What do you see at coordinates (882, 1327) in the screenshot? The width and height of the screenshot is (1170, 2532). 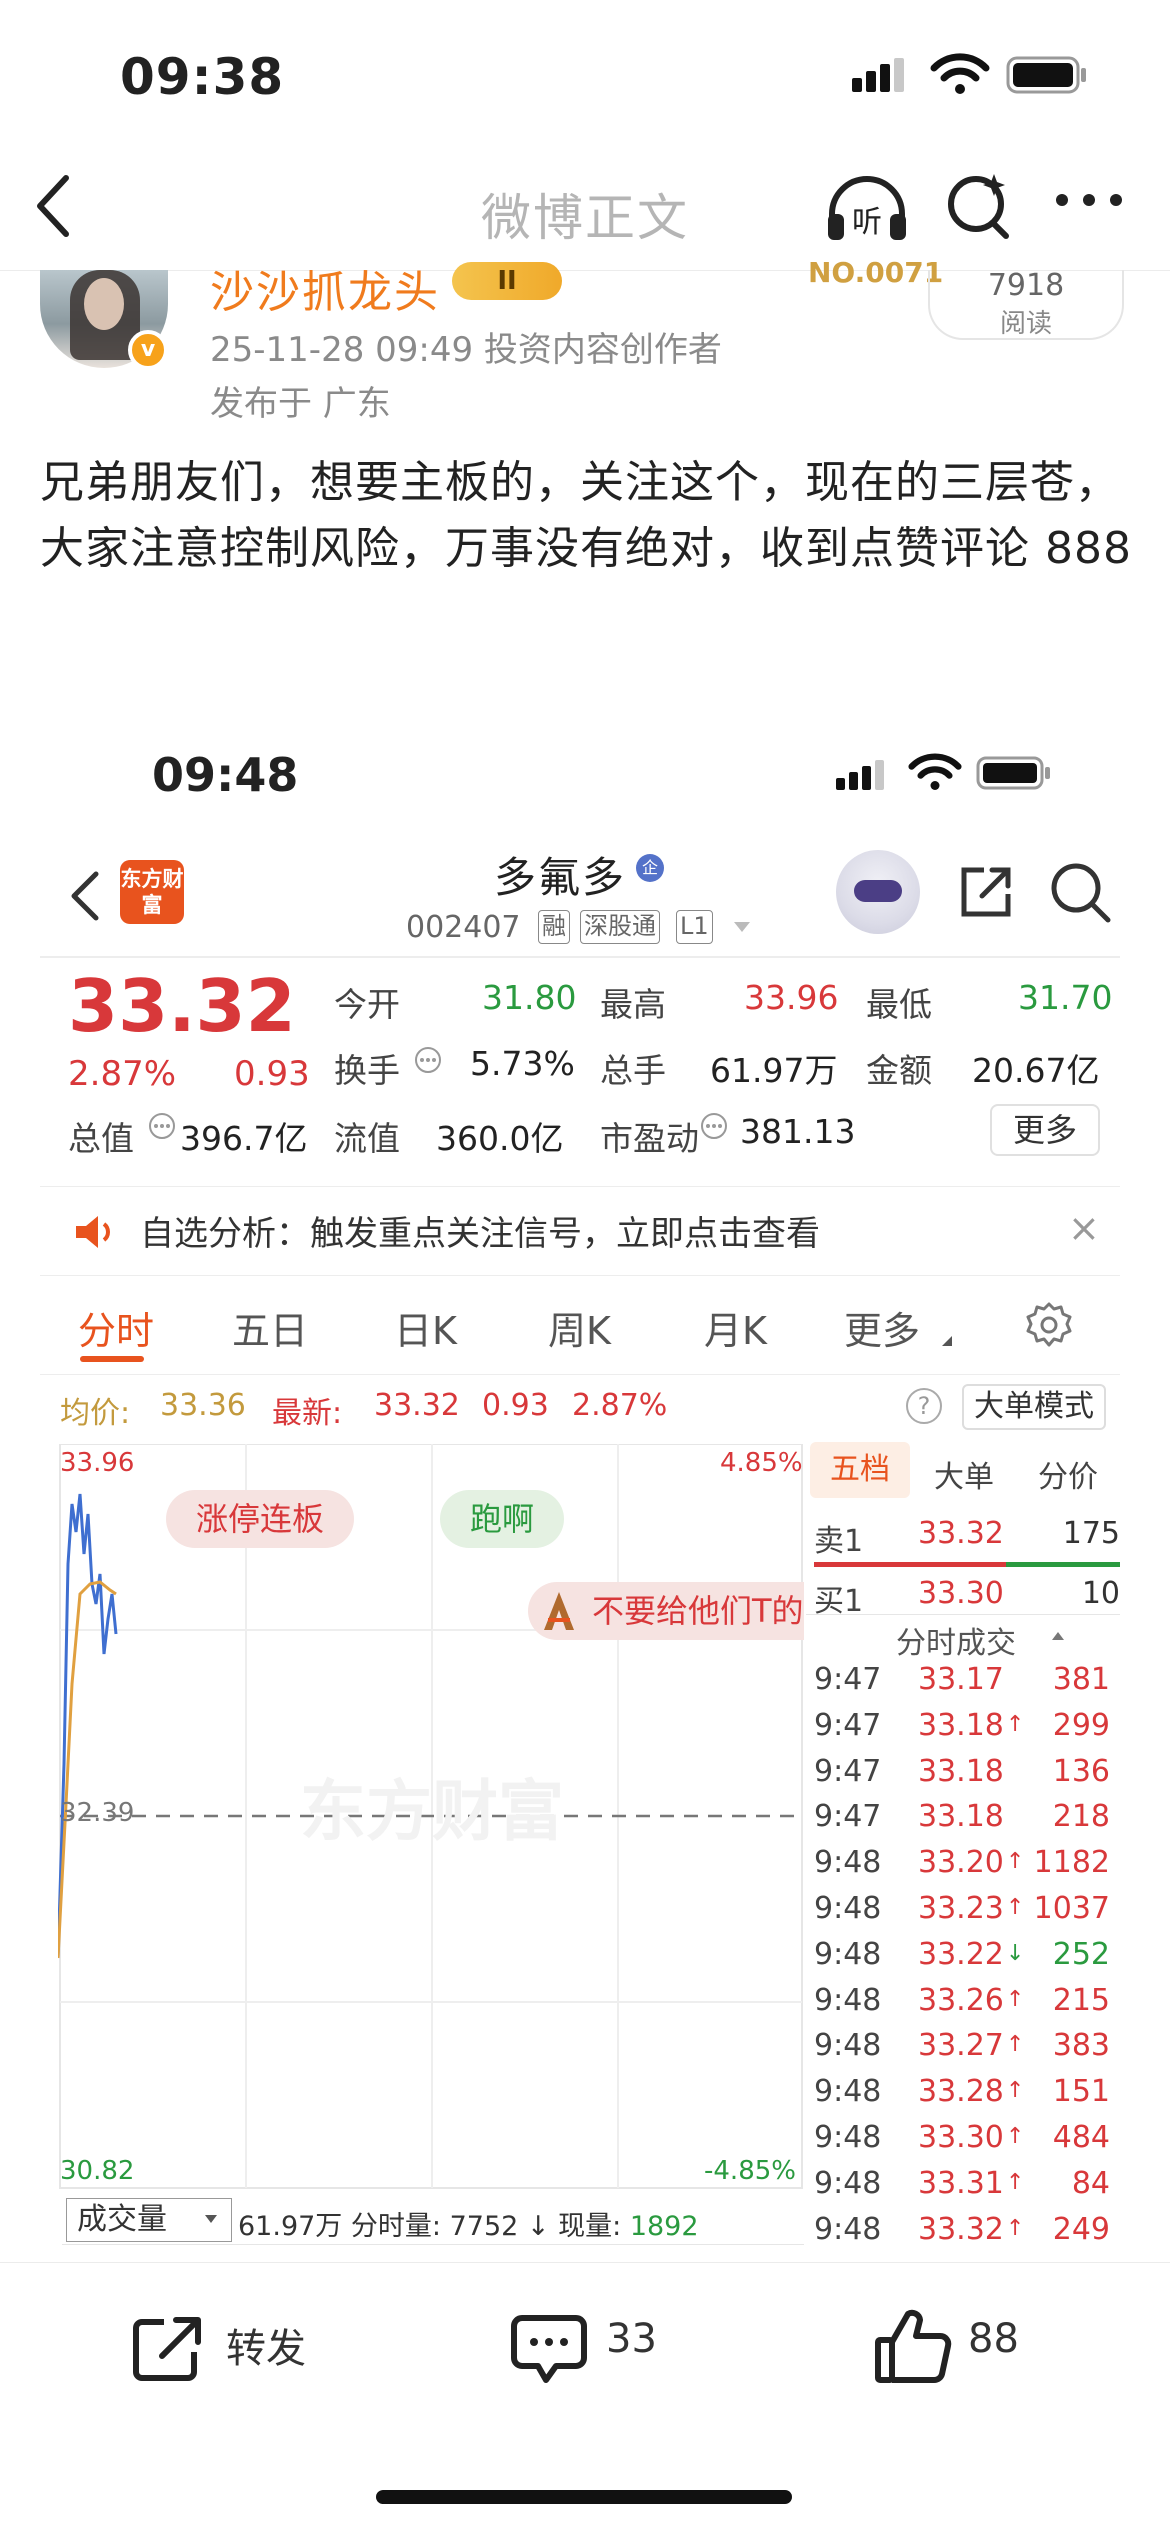 I see `tab-more: 更多` at bounding box center [882, 1327].